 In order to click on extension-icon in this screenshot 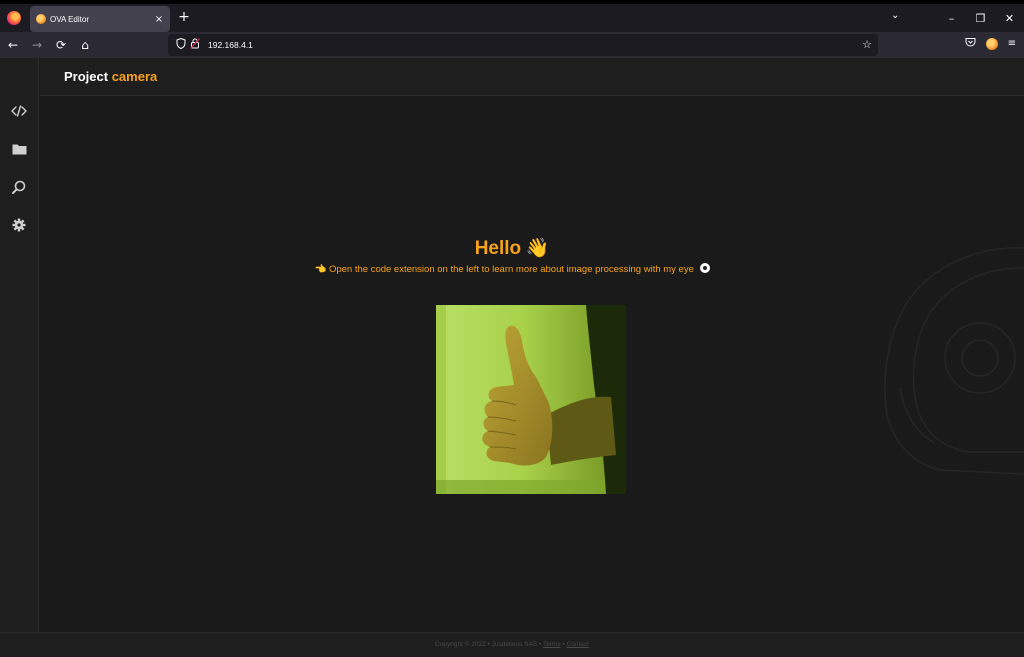, I will do `click(19, 187)`.